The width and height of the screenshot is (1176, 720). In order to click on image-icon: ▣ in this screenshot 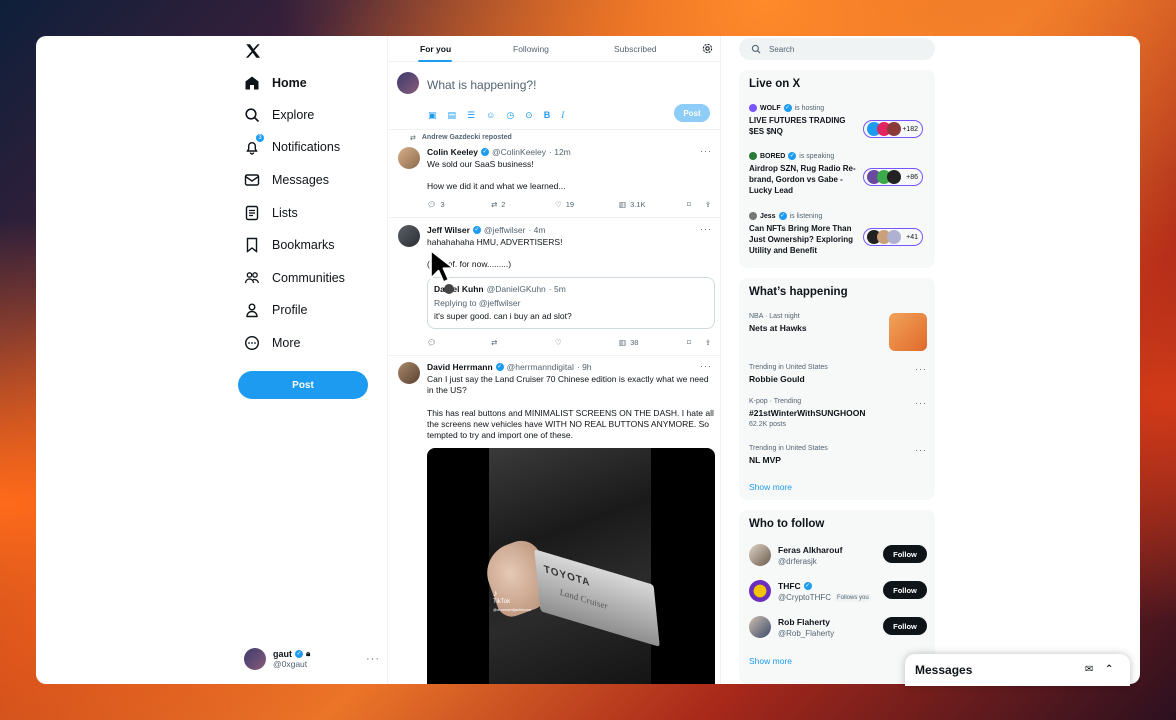, I will do `click(432, 115)`.